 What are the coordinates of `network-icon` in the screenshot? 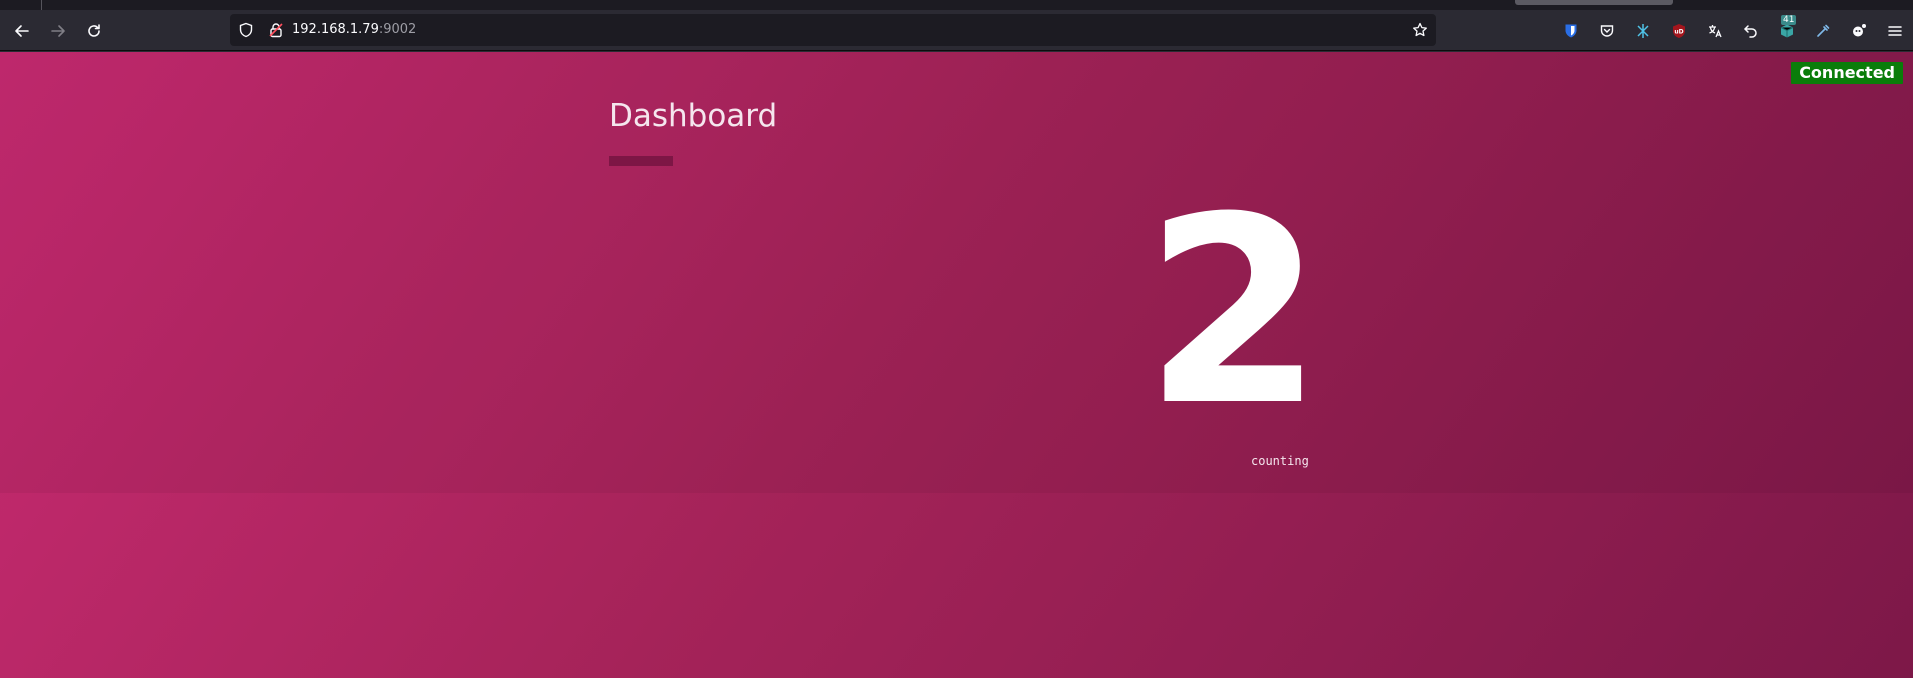 It's located at (1643, 31).